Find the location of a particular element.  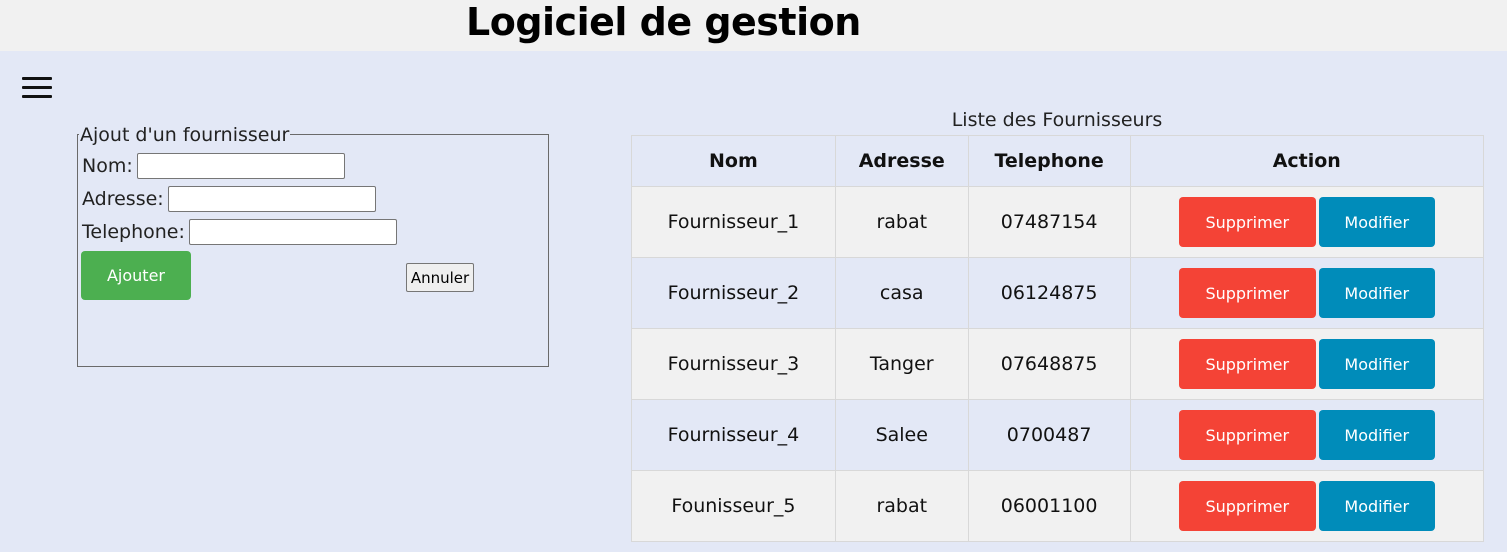

column-header-telephone: Telephone is located at coordinates (1049, 161).